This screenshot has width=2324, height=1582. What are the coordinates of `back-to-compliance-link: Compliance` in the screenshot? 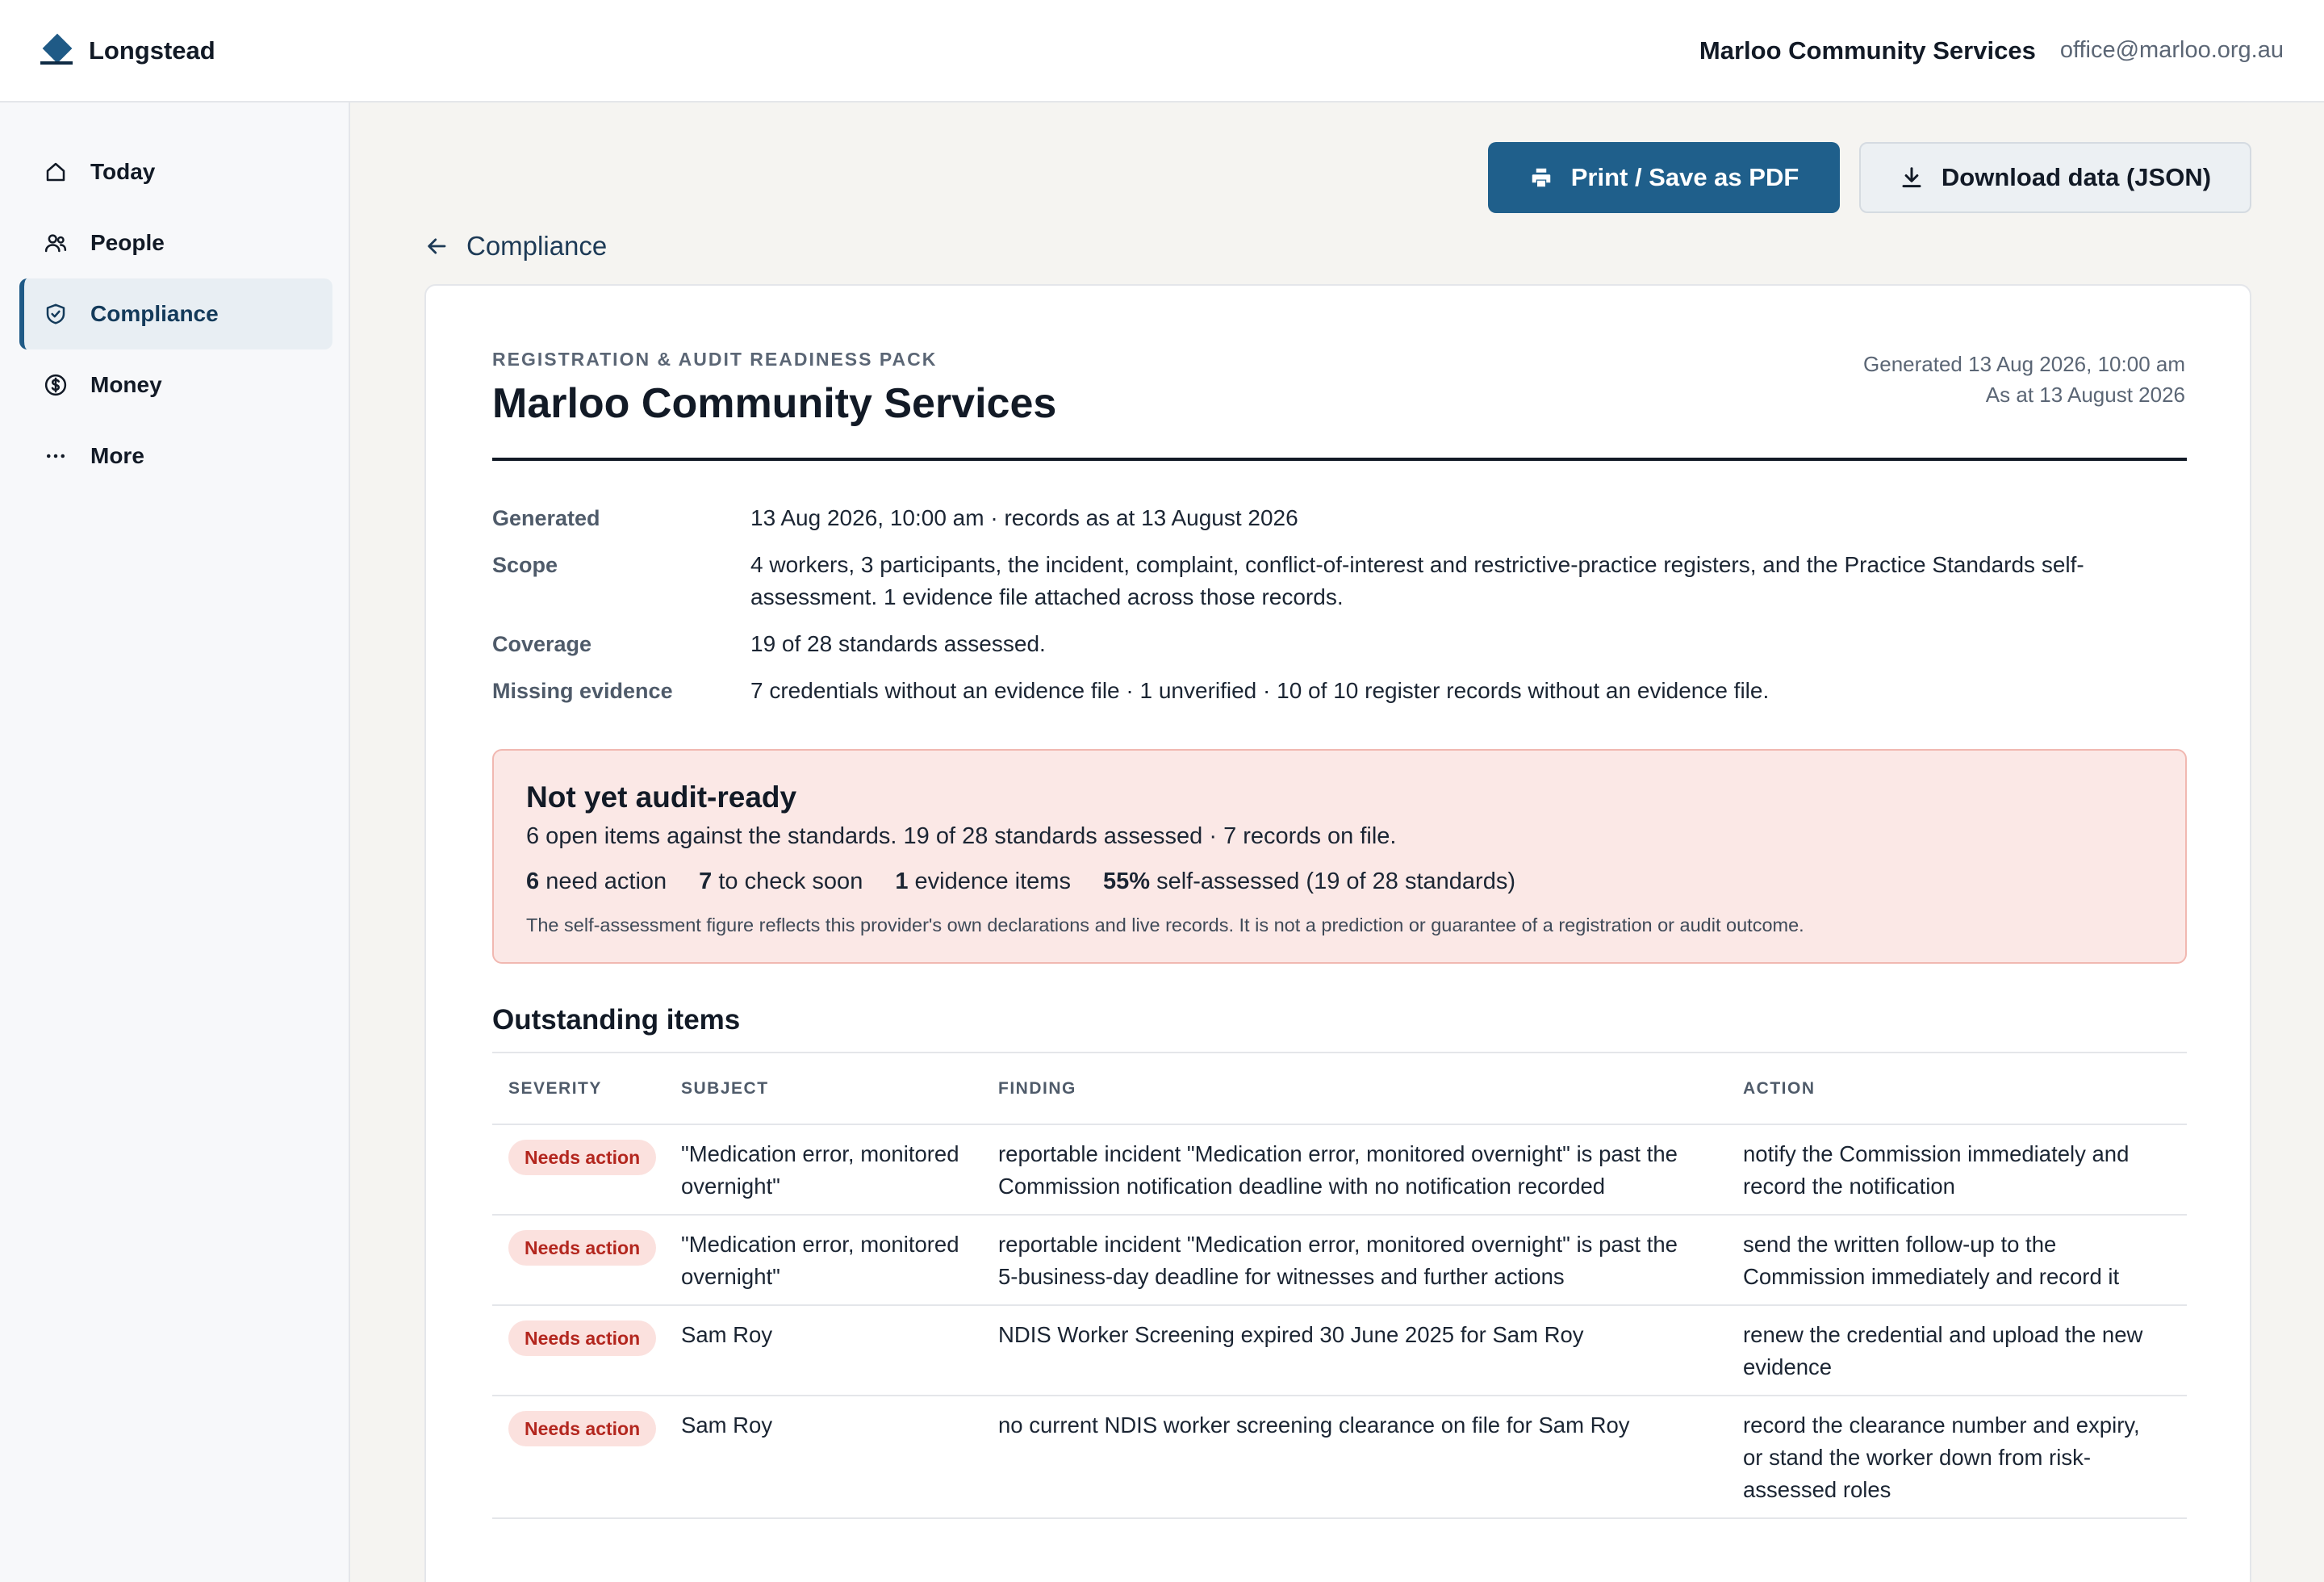 It's located at (515, 246).